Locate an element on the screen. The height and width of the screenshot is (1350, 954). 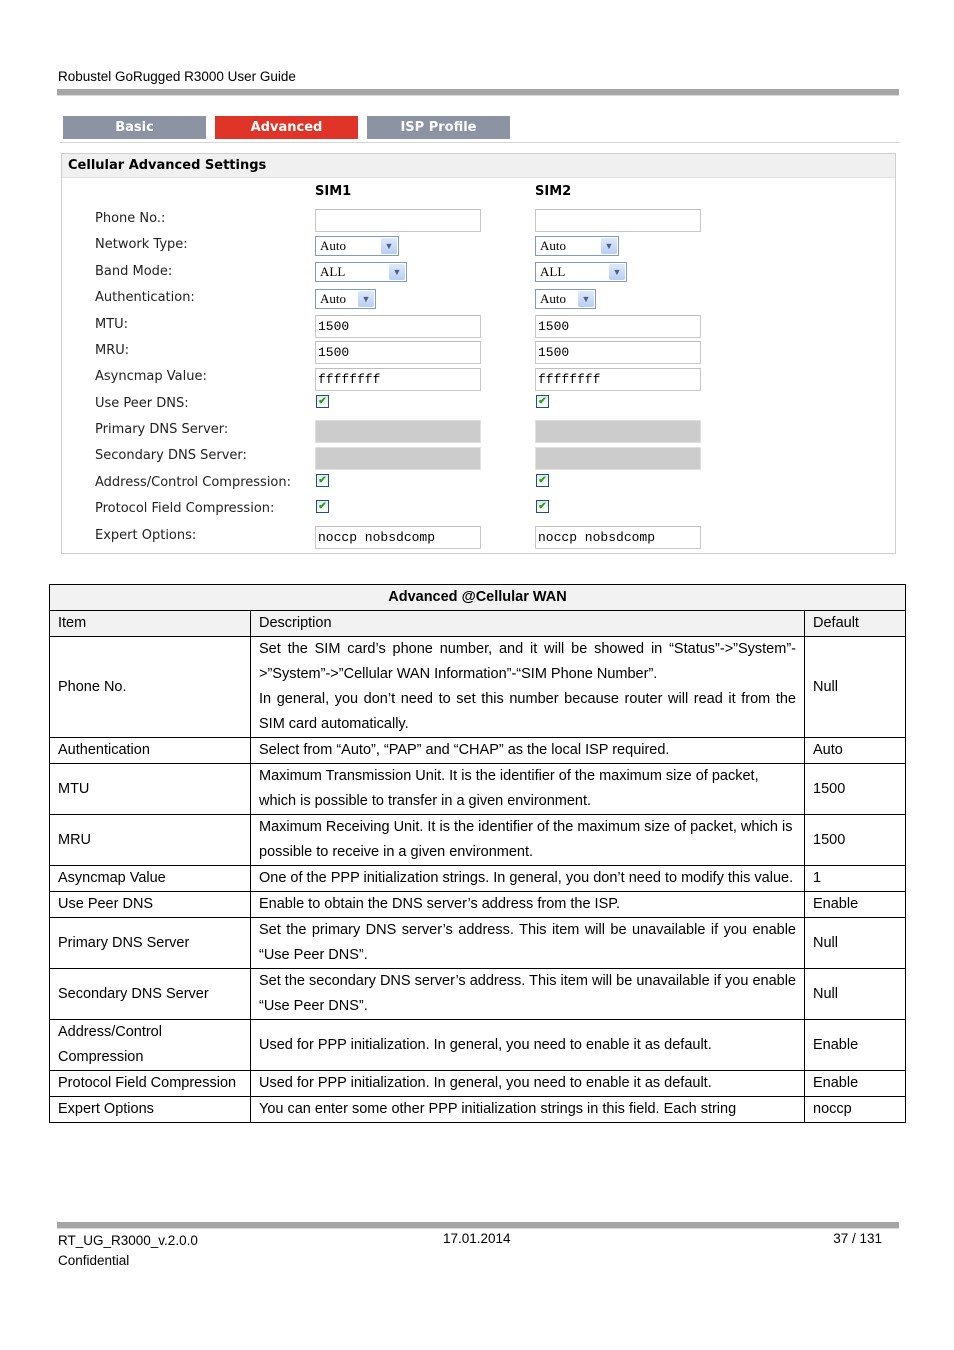
row-item: MTU is located at coordinates (150, 789).